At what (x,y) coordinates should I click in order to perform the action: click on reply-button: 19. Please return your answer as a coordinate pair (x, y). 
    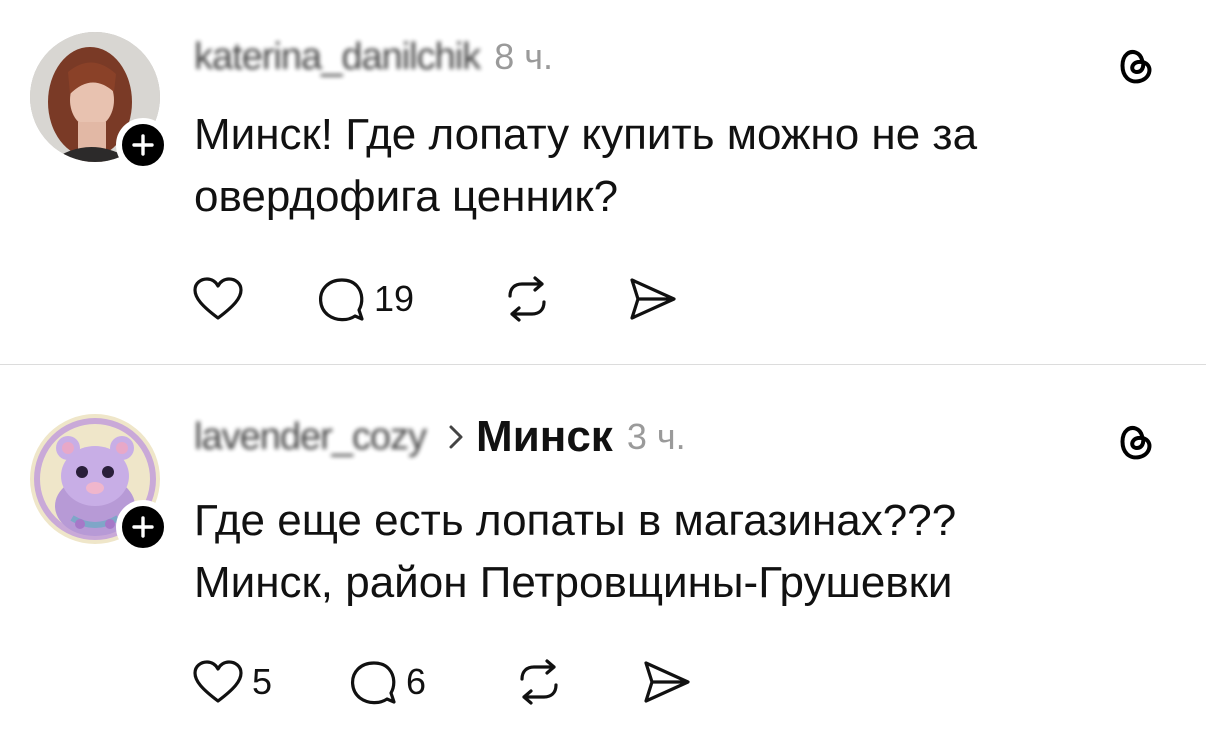
    Looking at the image, I should click on (409, 299).